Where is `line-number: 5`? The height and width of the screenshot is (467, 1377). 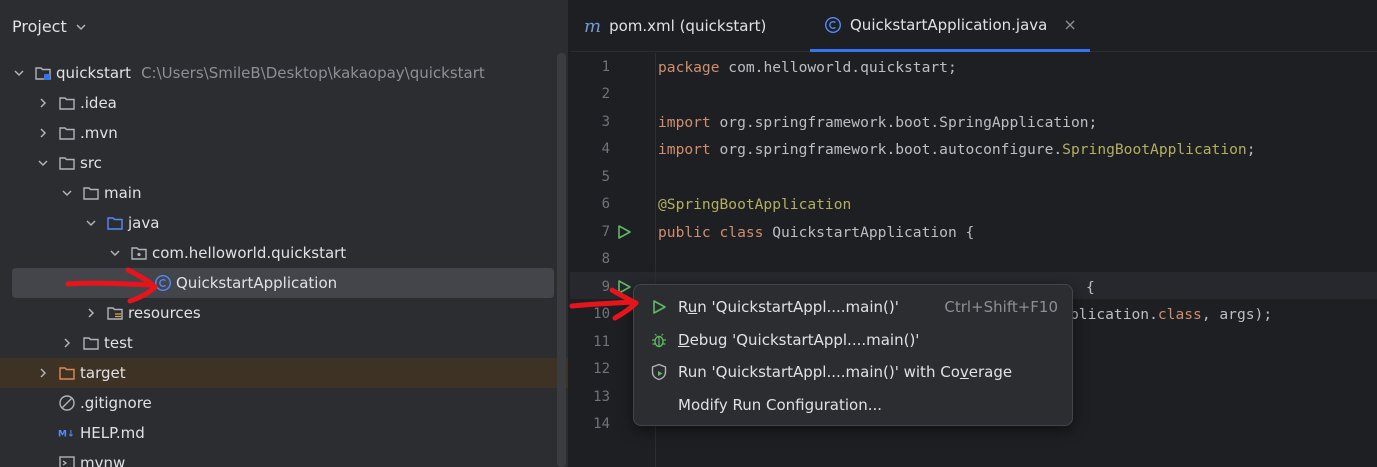 line-number: 5 is located at coordinates (605, 177).